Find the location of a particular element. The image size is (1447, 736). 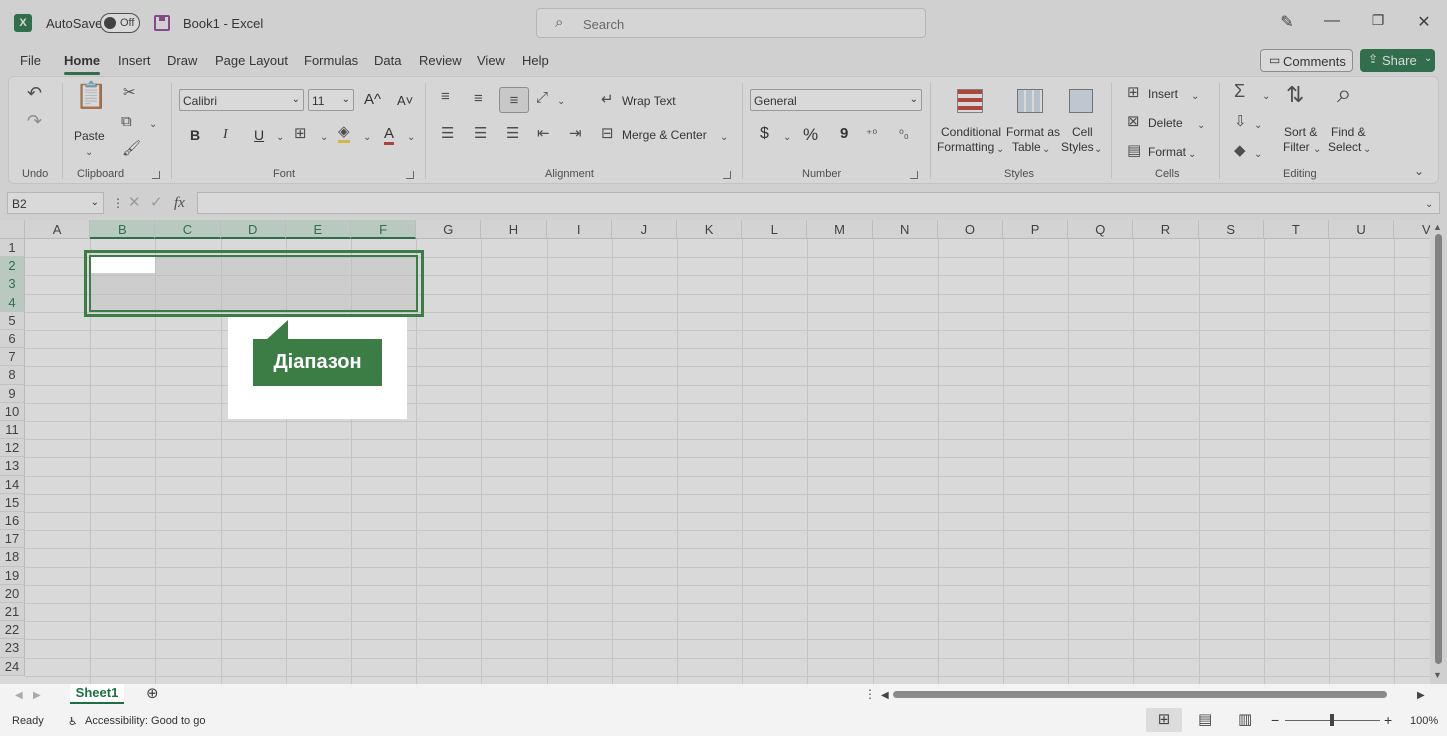

range-highlight-frame is located at coordinates (254, 283).